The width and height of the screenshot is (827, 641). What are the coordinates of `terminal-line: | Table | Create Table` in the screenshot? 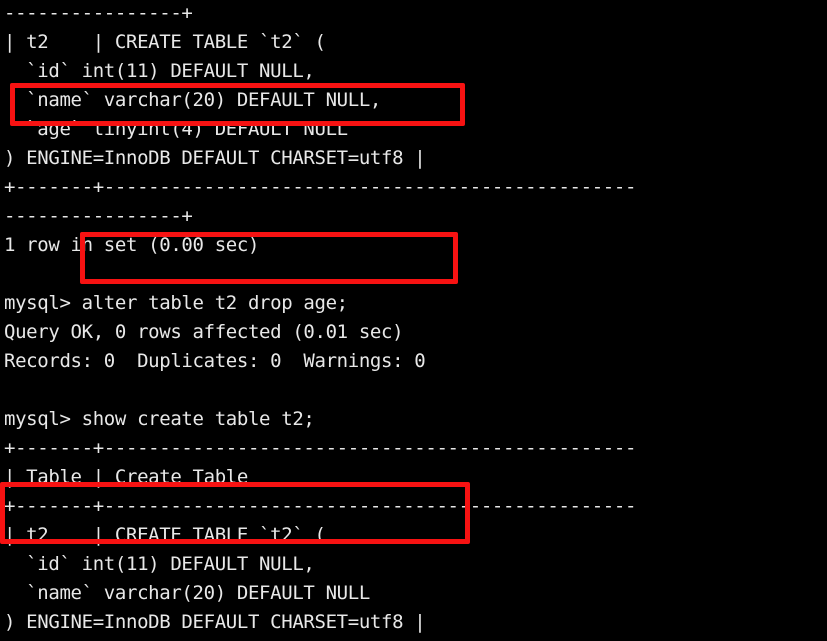 It's located at (126, 477).